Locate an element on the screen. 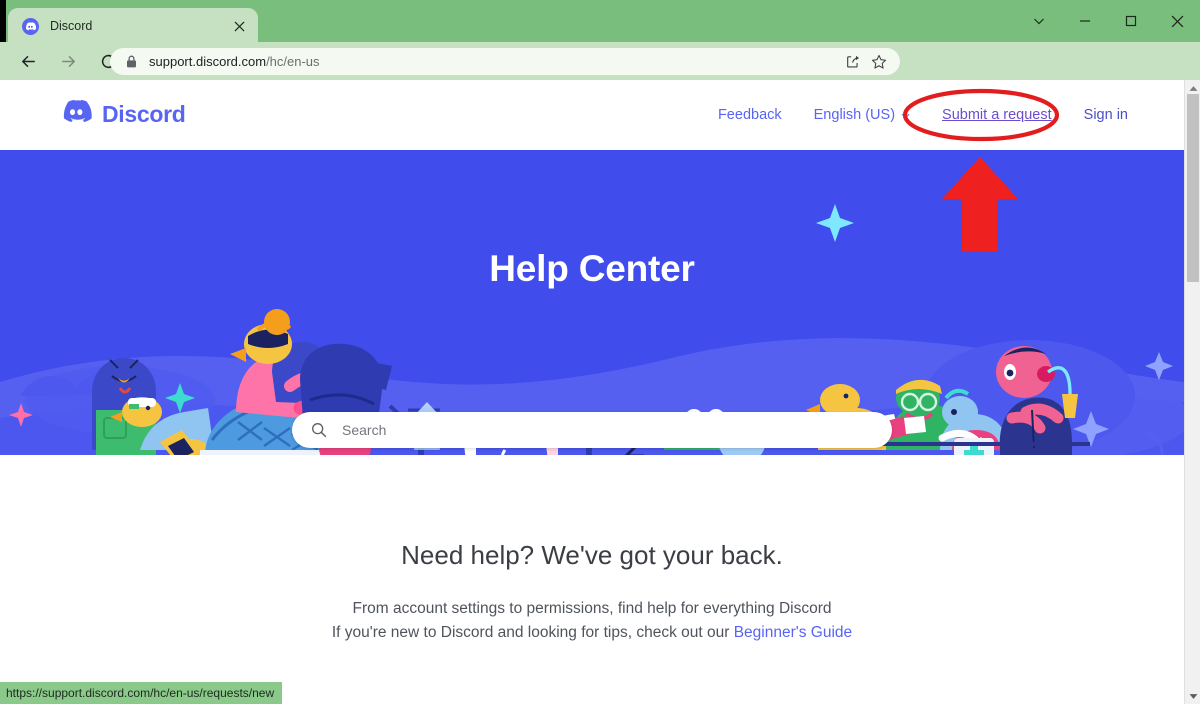  page-scrollbar is located at coordinates (1192, 392).